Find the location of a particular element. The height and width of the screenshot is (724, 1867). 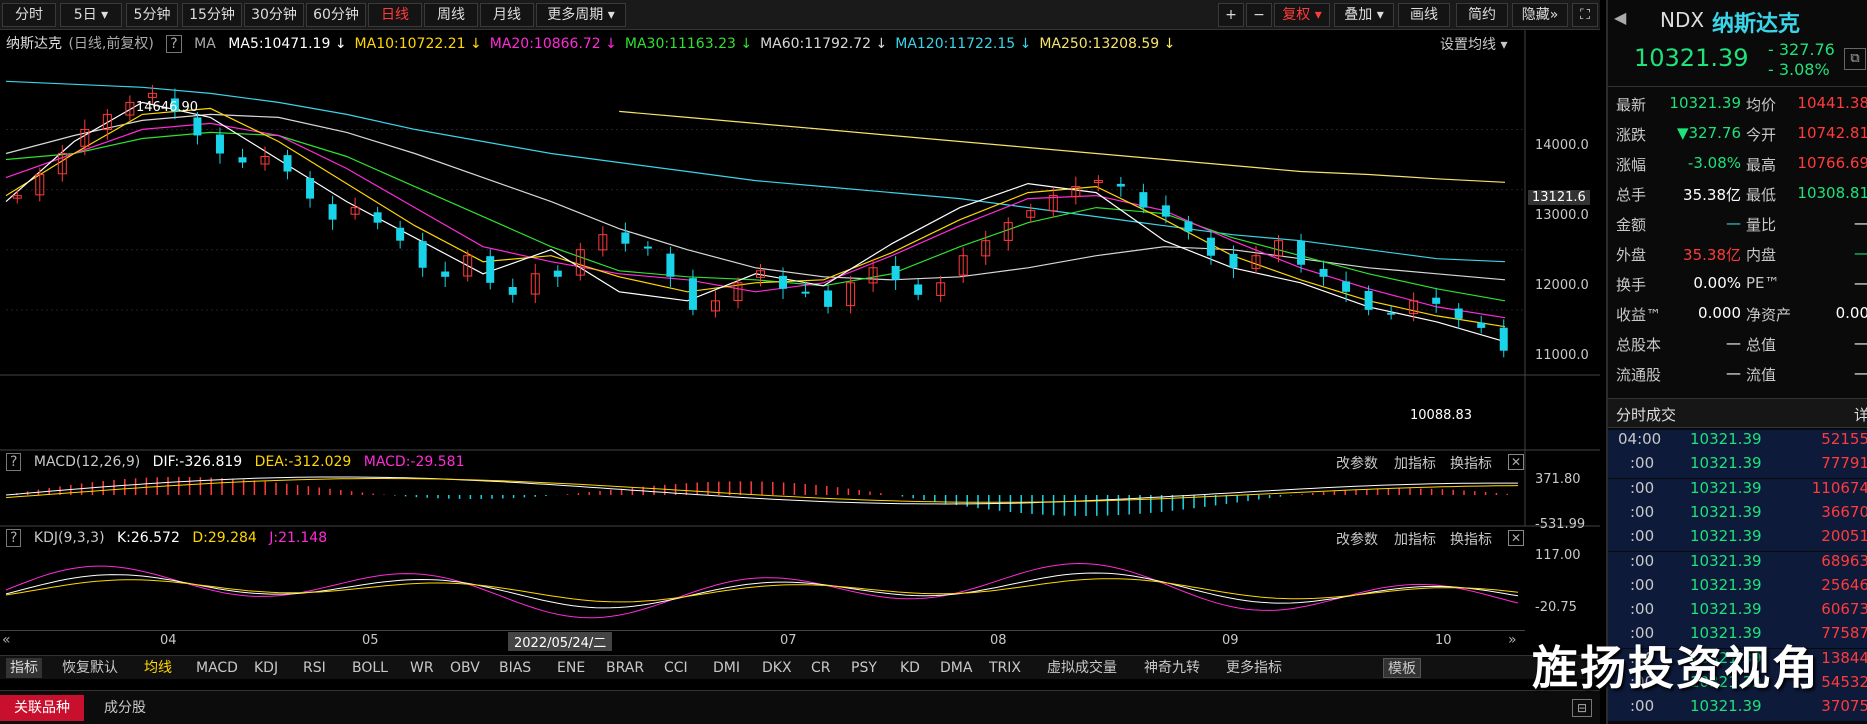

period-tab-5min: 5分钟 is located at coordinates (152, 15).